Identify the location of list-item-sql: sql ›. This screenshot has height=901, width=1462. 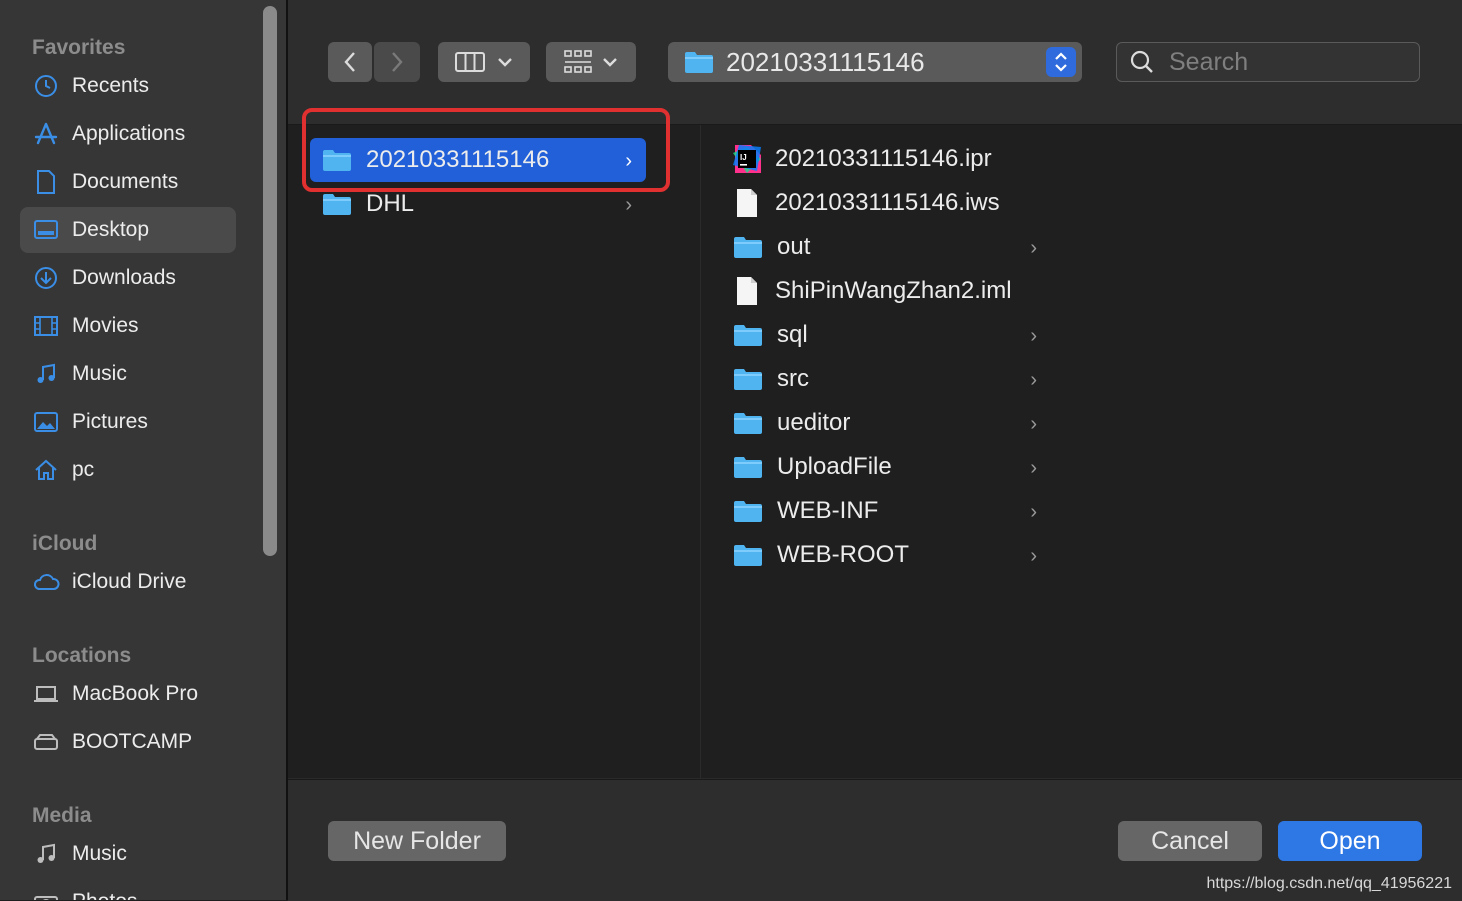
(891, 335).